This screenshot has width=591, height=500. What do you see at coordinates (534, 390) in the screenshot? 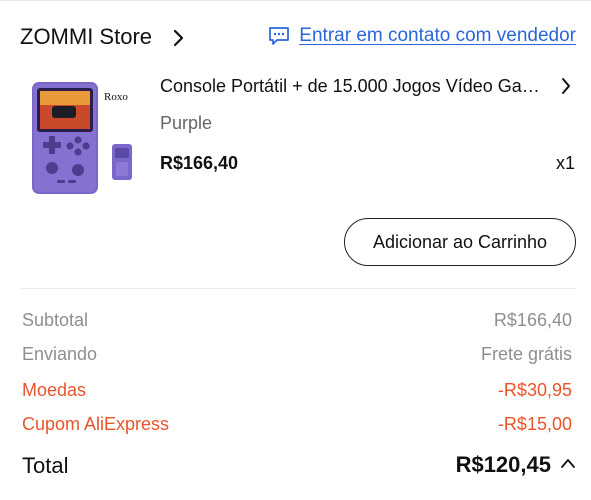
I see `coins-value: -R$30,95` at bounding box center [534, 390].